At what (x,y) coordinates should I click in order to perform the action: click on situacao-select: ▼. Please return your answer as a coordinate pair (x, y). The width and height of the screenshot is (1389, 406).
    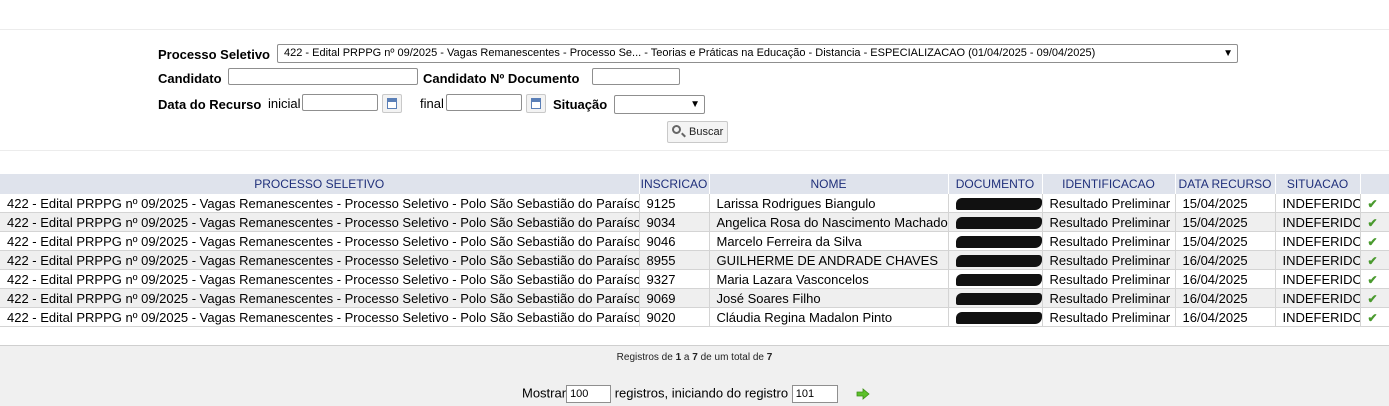
    Looking at the image, I should click on (659, 104).